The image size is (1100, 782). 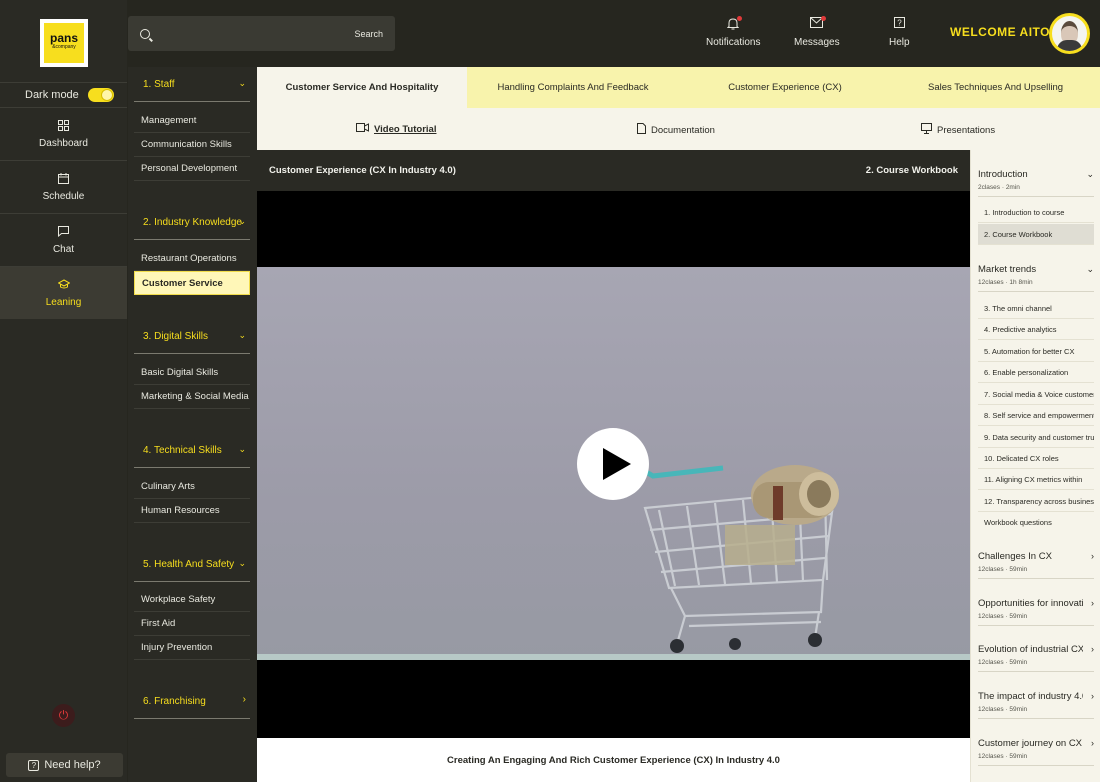 What do you see at coordinates (1036, 501) in the screenshot?
I see `lesson-item: 12. Transparency across business` at bounding box center [1036, 501].